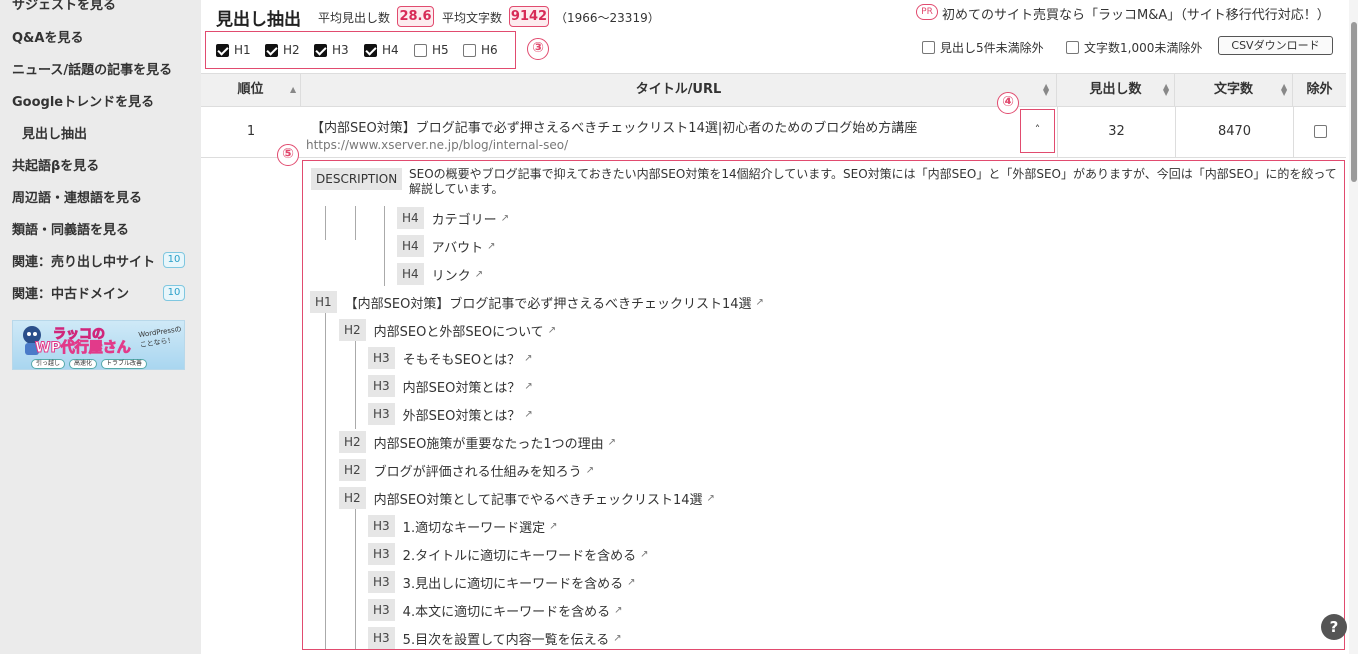  I want to click on column-rank: 順位, so click(251, 90).